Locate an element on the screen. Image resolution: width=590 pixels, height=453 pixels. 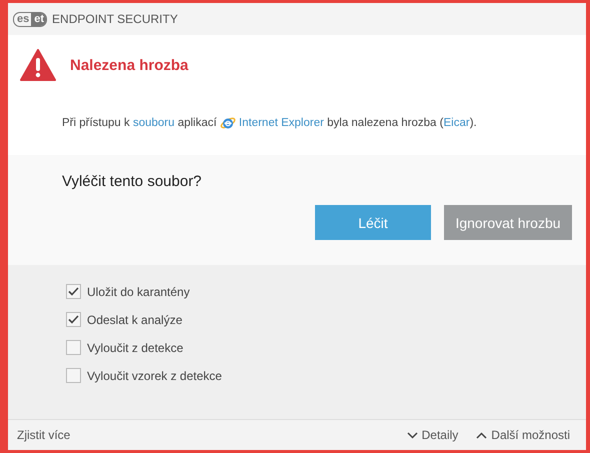
browser-icon is located at coordinates (228, 123).